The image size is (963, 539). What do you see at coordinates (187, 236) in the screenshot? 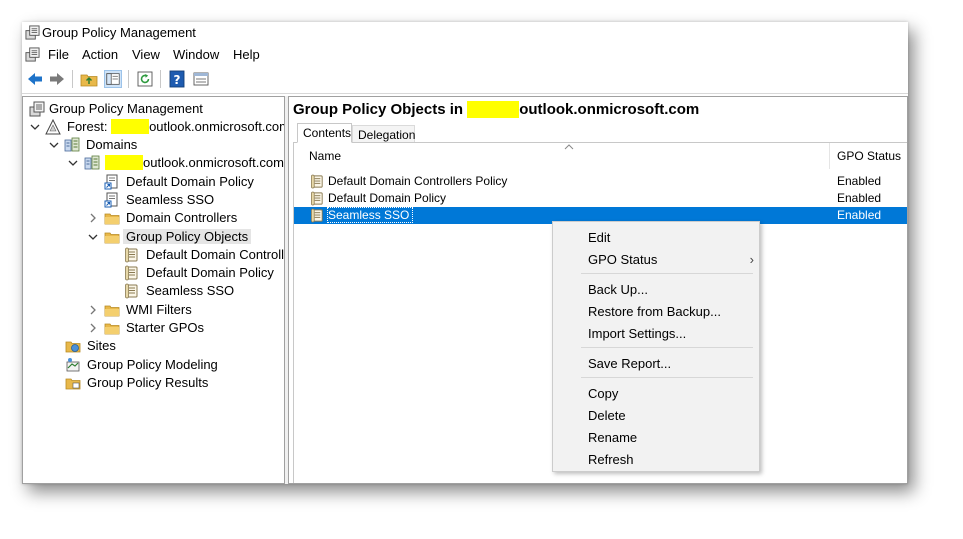
I see `tree-label: Group Policy Objects` at bounding box center [187, 236].